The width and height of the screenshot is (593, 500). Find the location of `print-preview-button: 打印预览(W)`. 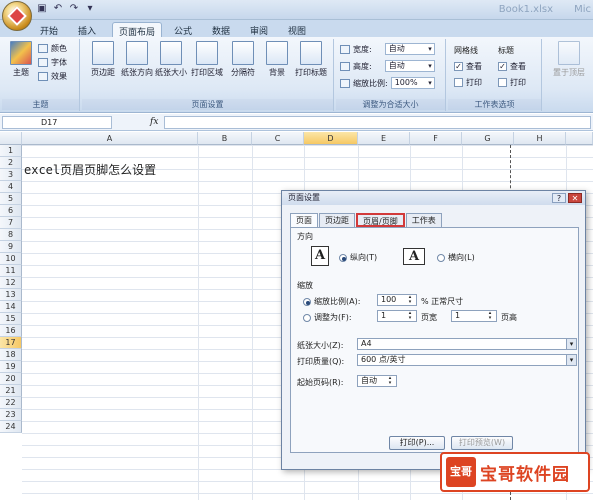

print-preview-button: 打印预览(W) is located at coordinates (482, 443).